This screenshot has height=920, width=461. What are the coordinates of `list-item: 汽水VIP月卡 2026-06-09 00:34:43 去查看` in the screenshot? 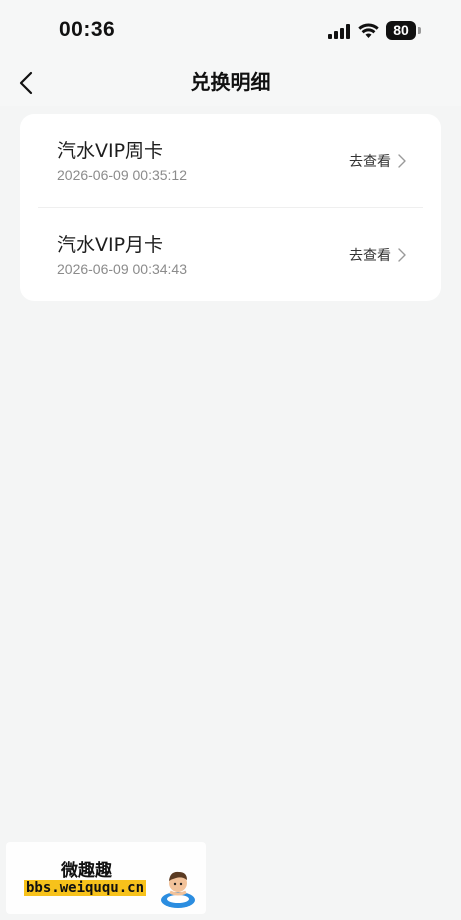 It's located at (230, 254).